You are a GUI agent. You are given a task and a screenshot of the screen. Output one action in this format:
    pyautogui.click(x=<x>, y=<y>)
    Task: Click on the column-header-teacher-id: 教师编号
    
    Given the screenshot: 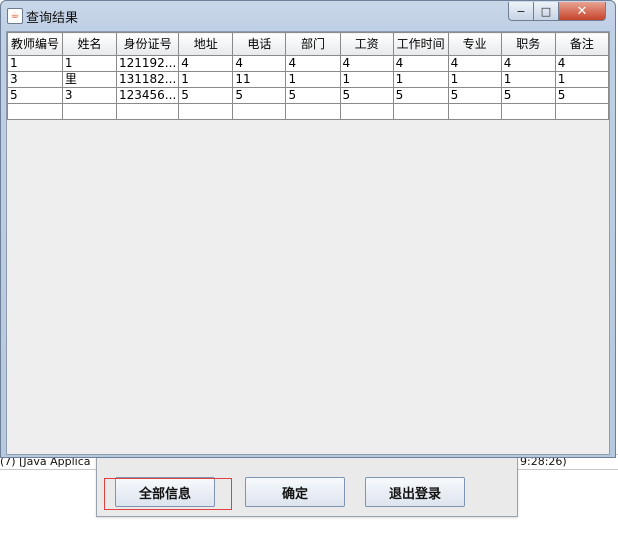 What is the action you would take?
    pyautogui.click(x=35, y=44)
    